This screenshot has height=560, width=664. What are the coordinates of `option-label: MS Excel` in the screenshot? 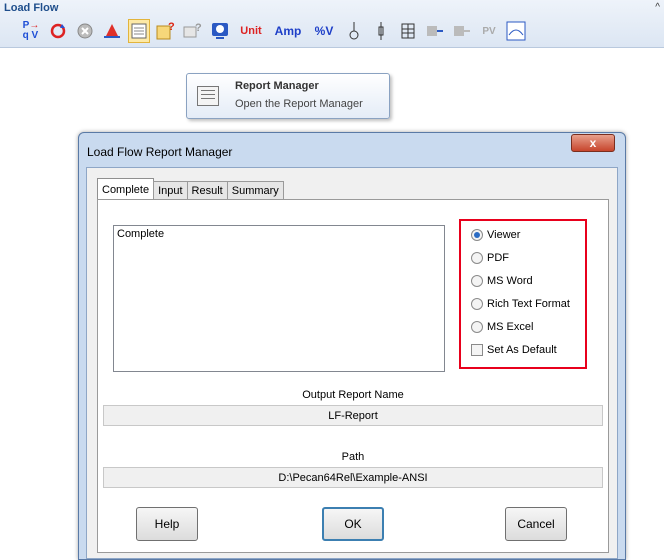 It's located at (510, 327).